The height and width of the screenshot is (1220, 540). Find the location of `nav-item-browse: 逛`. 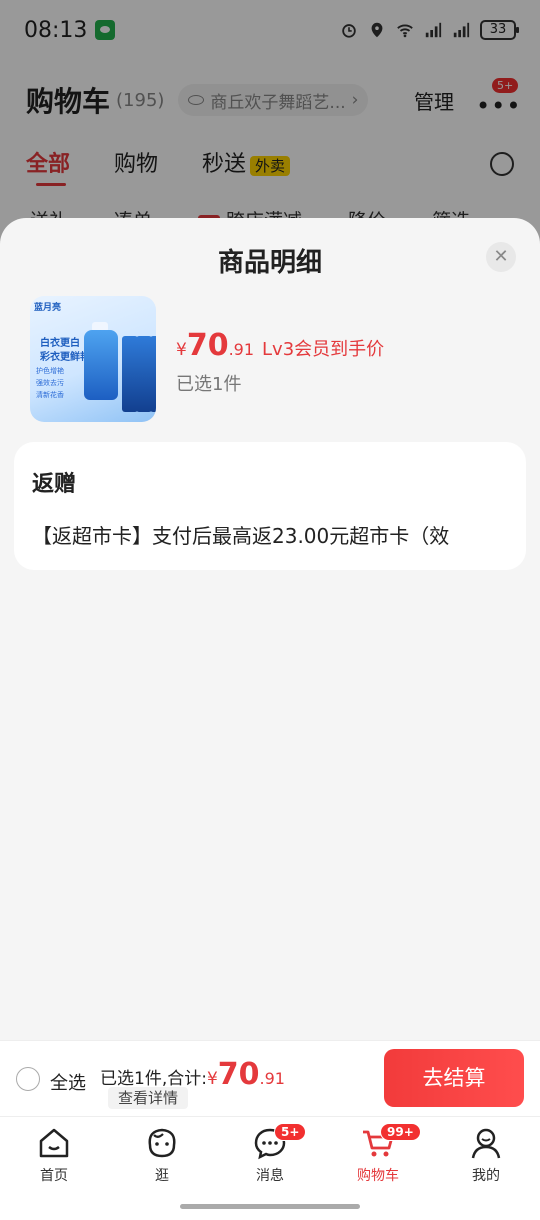

nav-item-browse: 逛 is located at coordinates (162, 1155).